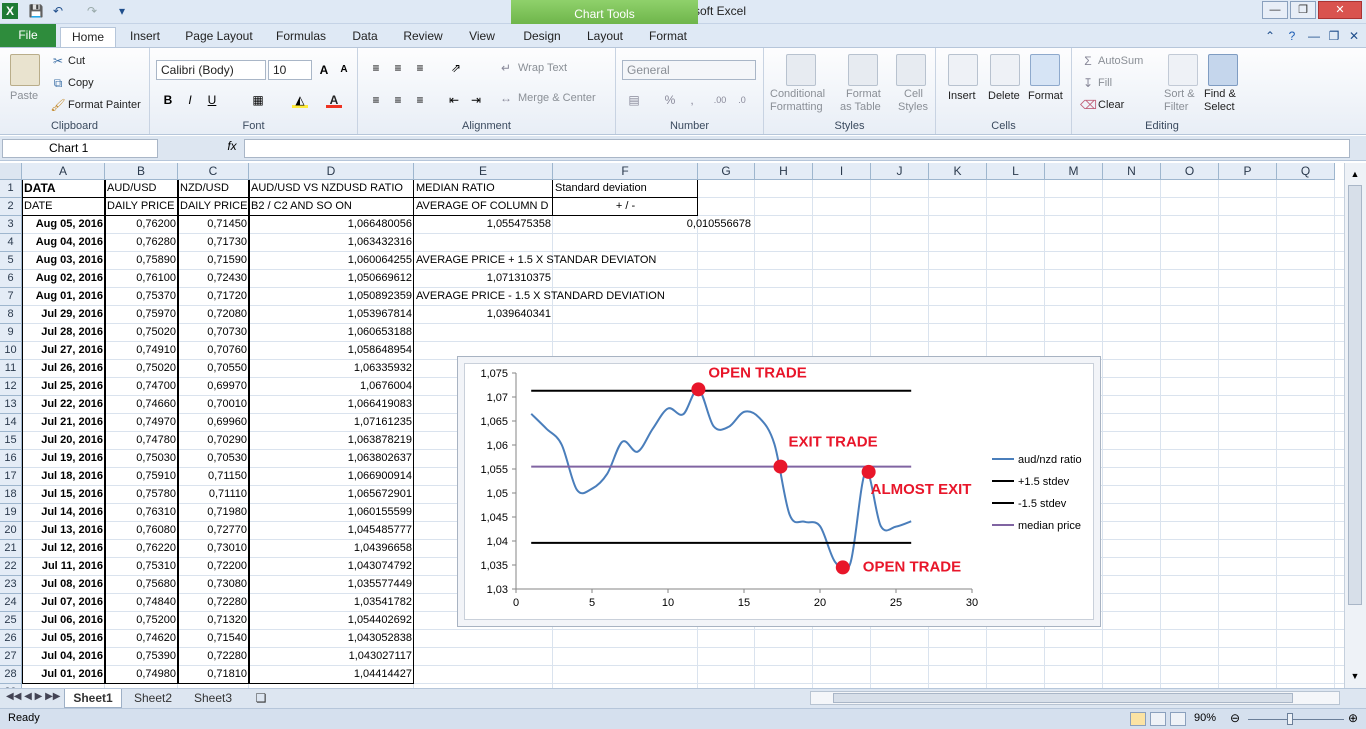 This screenshot has height=729, width=1366. What do you see at coordinates (63, 243) in the screenshot?
I see `cell-a4: Aug 04, 2016` at bounding box center [63, 243].